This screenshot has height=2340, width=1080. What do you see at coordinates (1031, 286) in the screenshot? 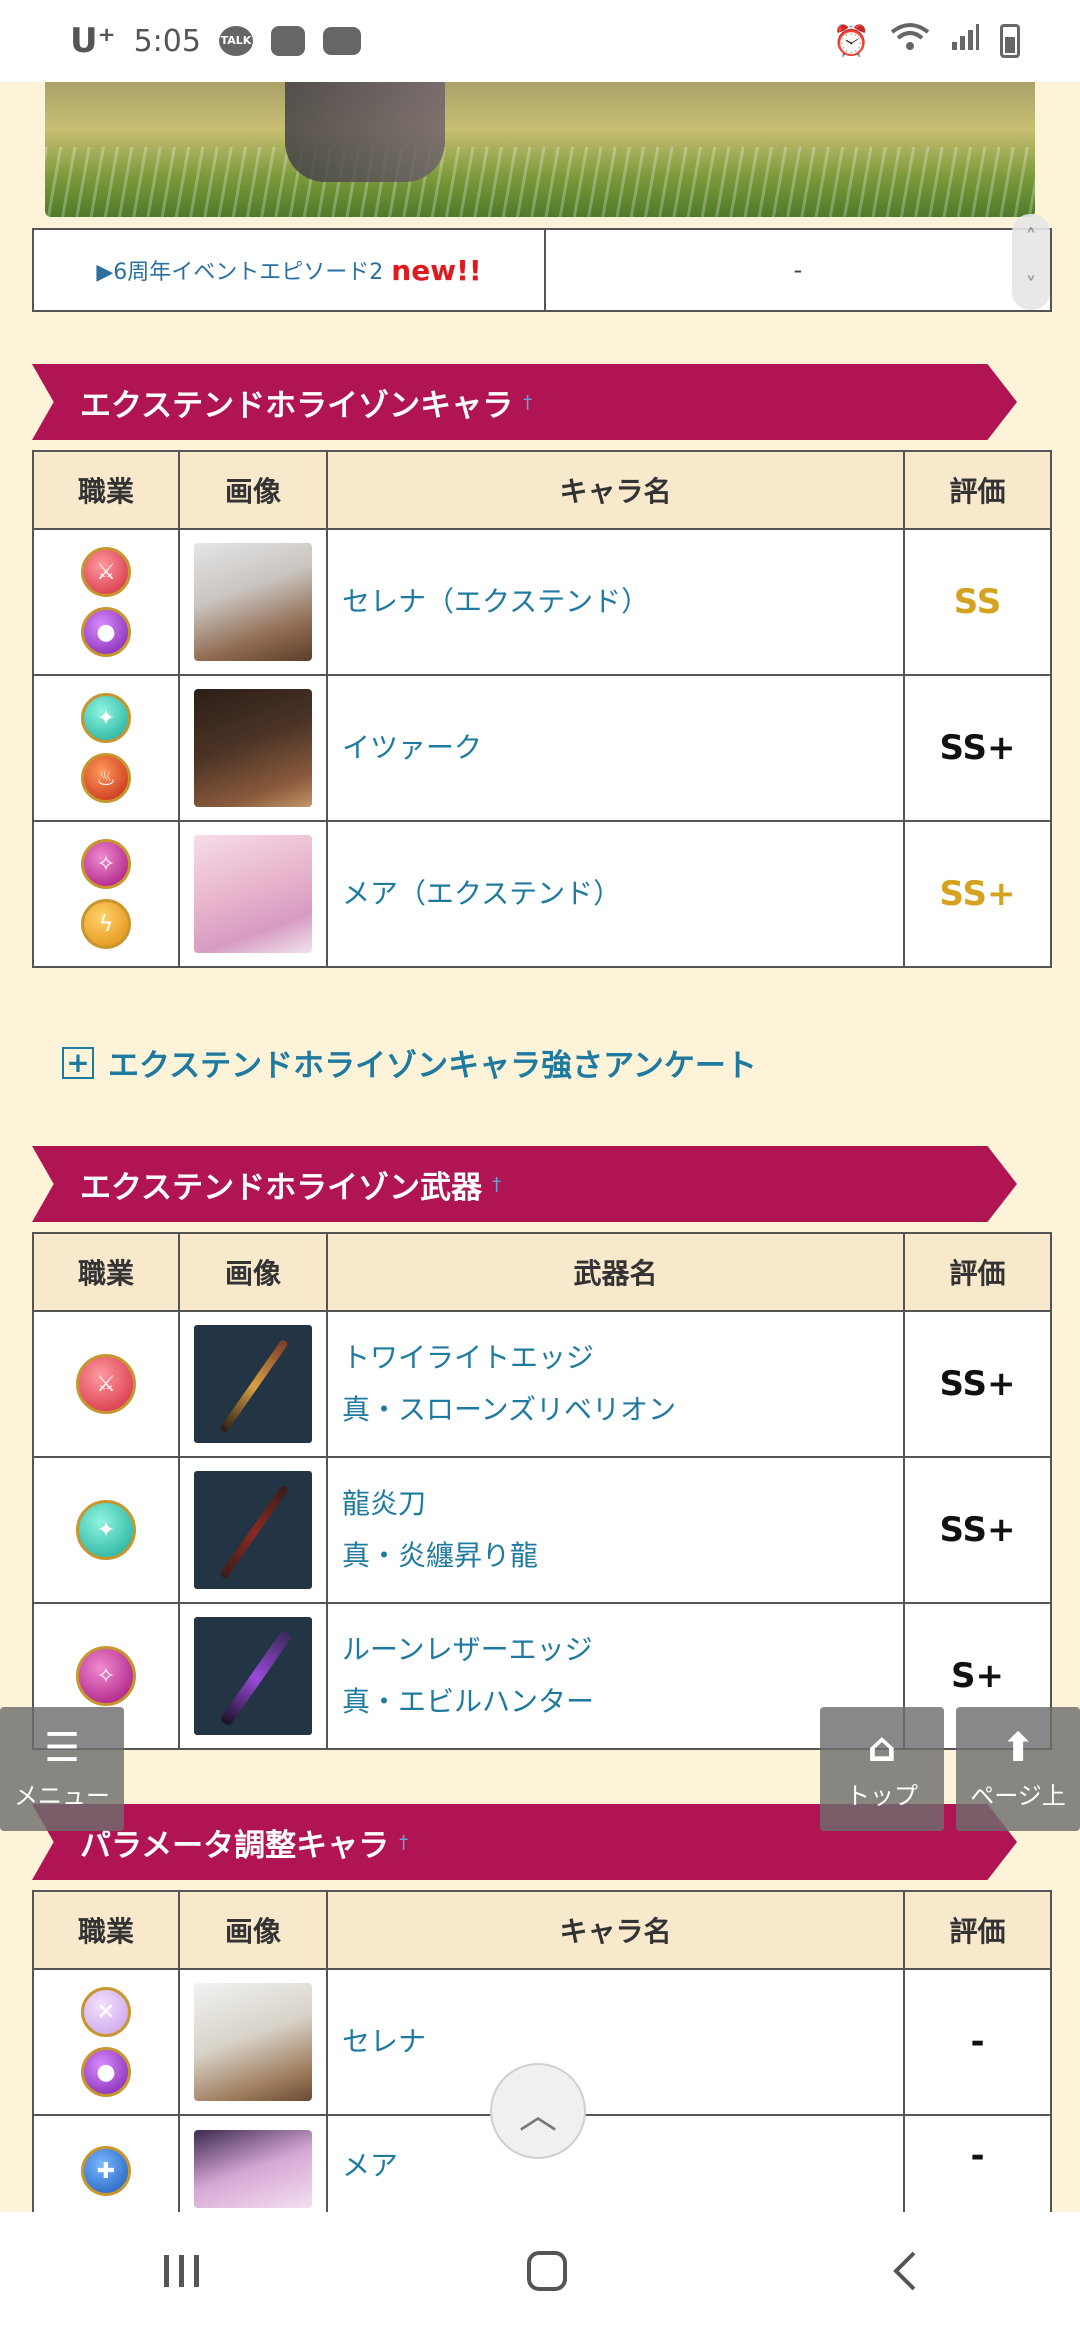
I see `chevron-down-icon: ˅` at bounding box center [1031, 286].